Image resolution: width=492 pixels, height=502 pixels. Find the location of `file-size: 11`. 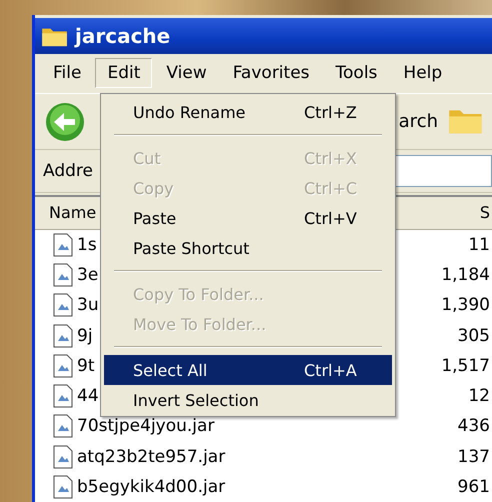

file-size: 11 is located at coordinates (479, 244).